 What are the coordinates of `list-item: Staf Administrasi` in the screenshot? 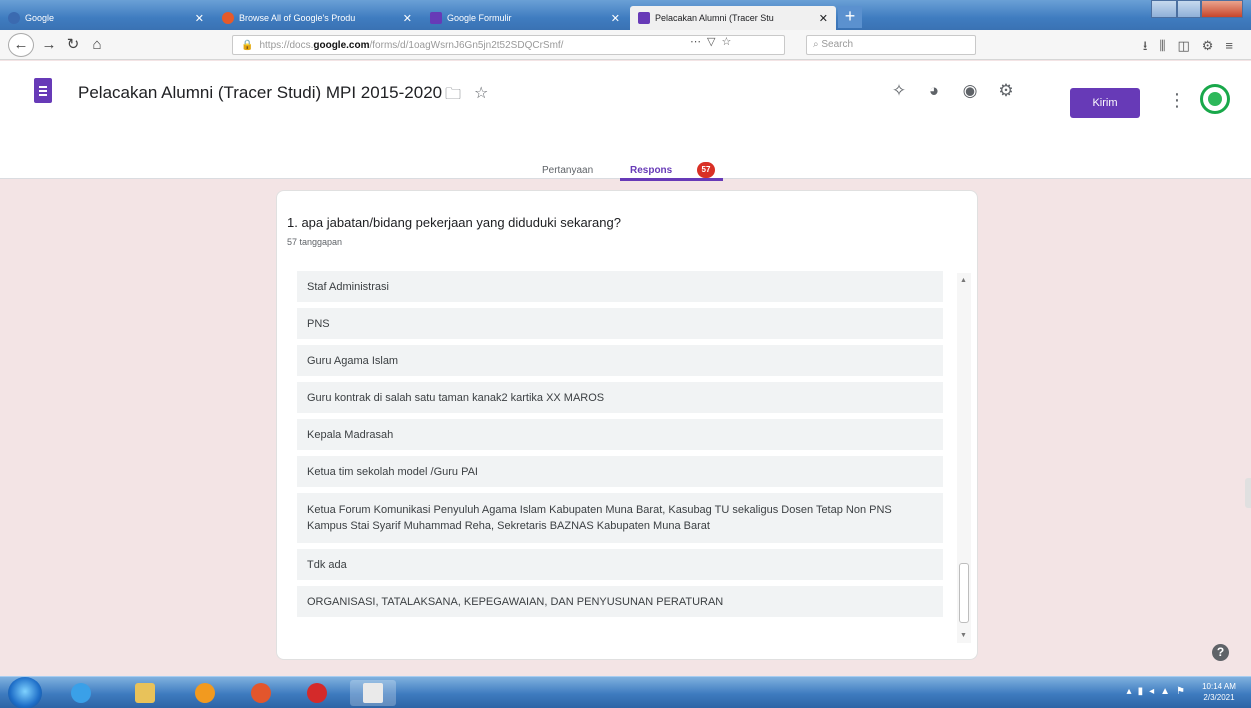 It's located at (620, 286).